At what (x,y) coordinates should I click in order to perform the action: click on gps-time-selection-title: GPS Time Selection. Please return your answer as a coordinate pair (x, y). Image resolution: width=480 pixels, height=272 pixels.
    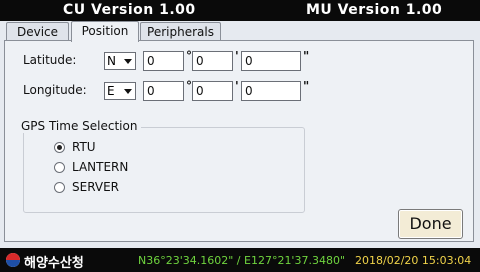
    Looking at the image, I should click on (79, 126).